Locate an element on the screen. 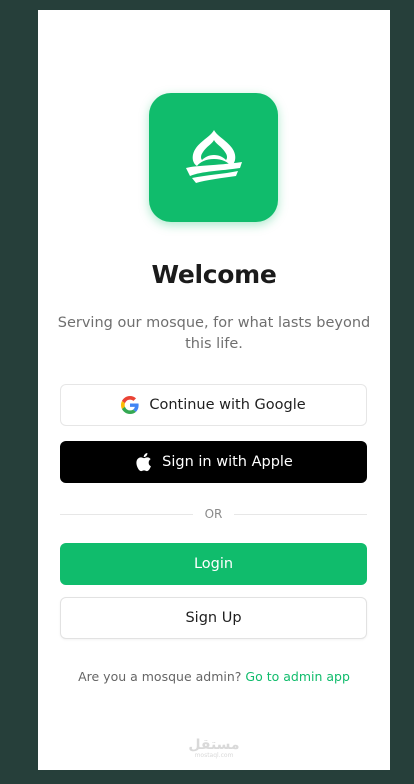  divider-text: OR is located at coordinates (213, 514).